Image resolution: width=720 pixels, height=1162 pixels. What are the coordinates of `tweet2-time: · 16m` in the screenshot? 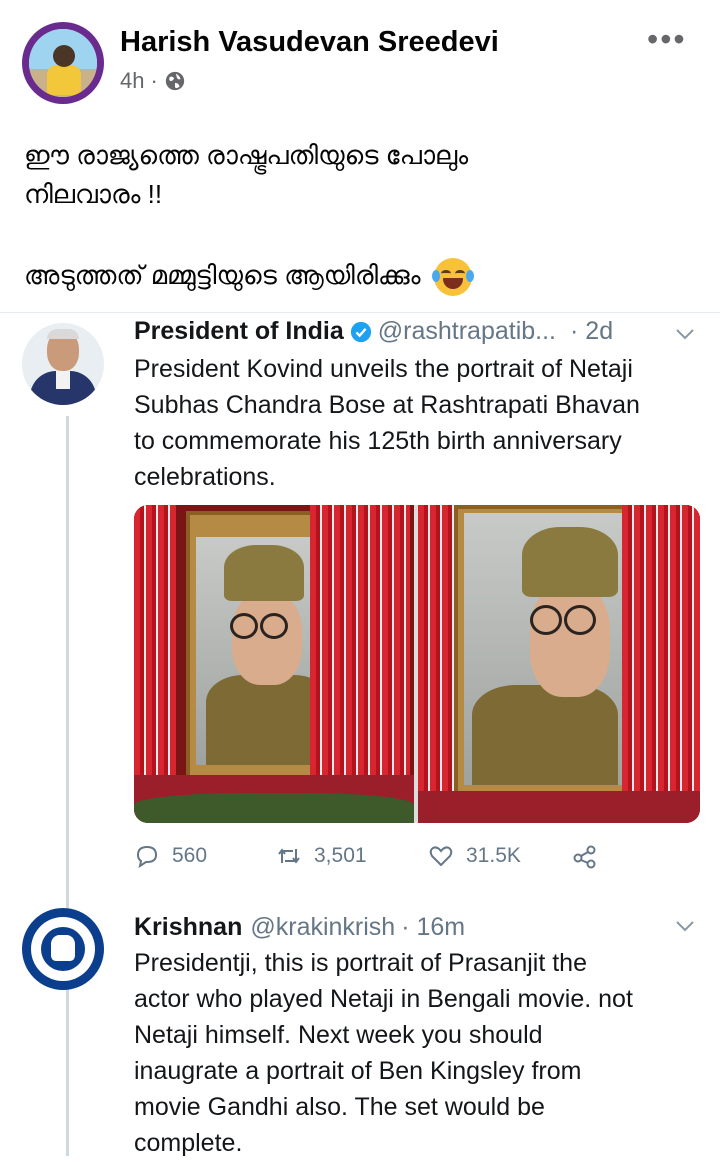 It's located at (433, 927).